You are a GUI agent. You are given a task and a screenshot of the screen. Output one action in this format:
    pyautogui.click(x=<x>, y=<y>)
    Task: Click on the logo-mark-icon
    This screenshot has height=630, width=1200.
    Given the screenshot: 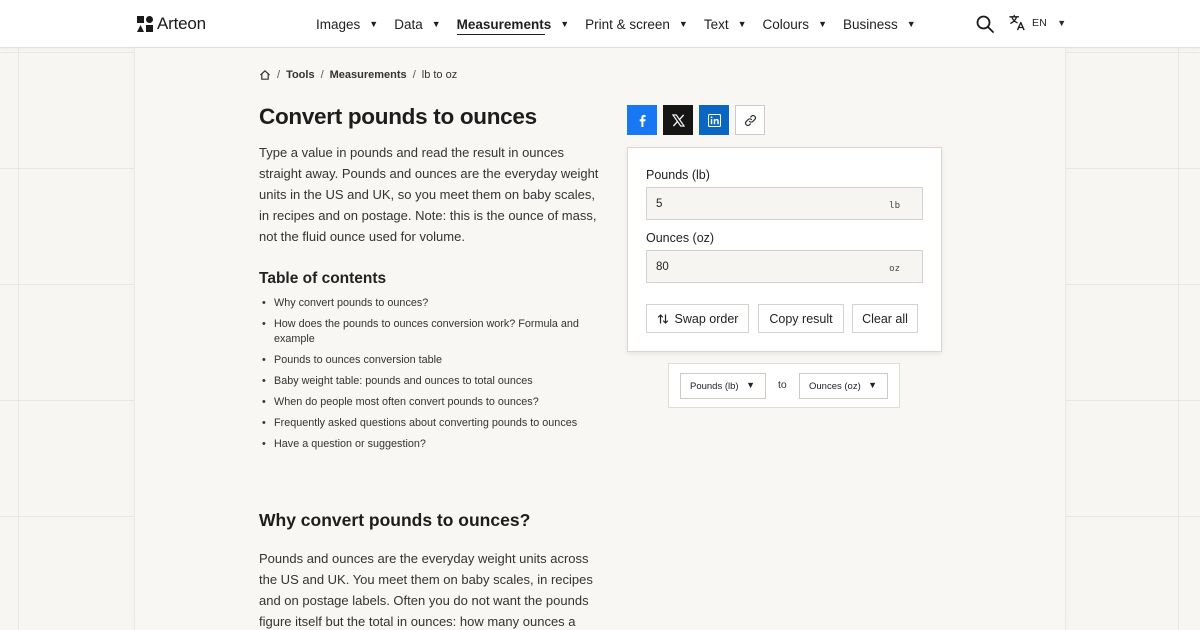 What is the action you would take?
    pyautogui.click(x=145, y=24)
    